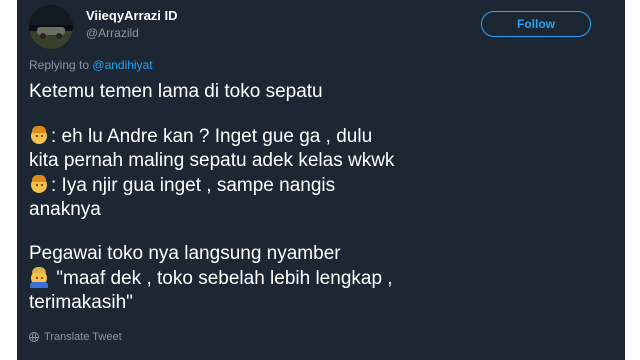  I want to click on tweet-line: anaknya, so click(65, 209).